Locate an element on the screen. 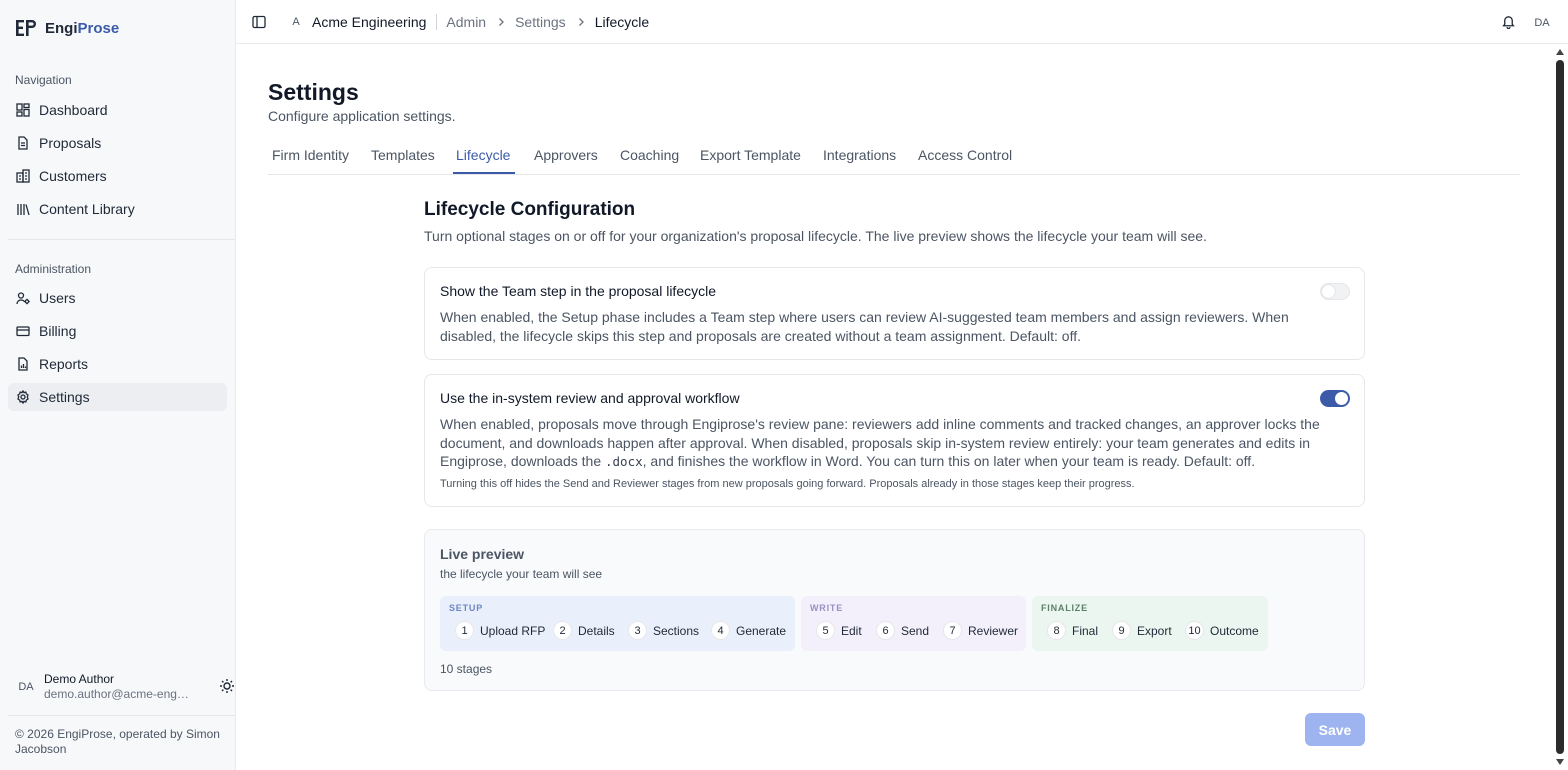 This screenshot has width=1568, height=770. page-subtitle: Configure application settings. is located at coordinates (362, 116).